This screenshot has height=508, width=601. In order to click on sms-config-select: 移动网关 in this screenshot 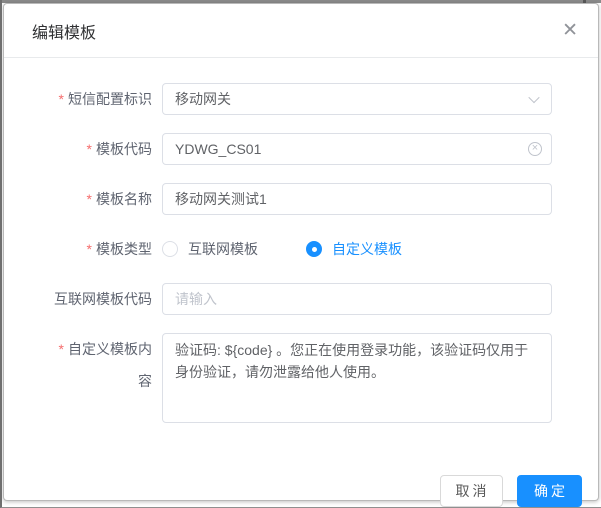, I will do `click(357, 99)`.